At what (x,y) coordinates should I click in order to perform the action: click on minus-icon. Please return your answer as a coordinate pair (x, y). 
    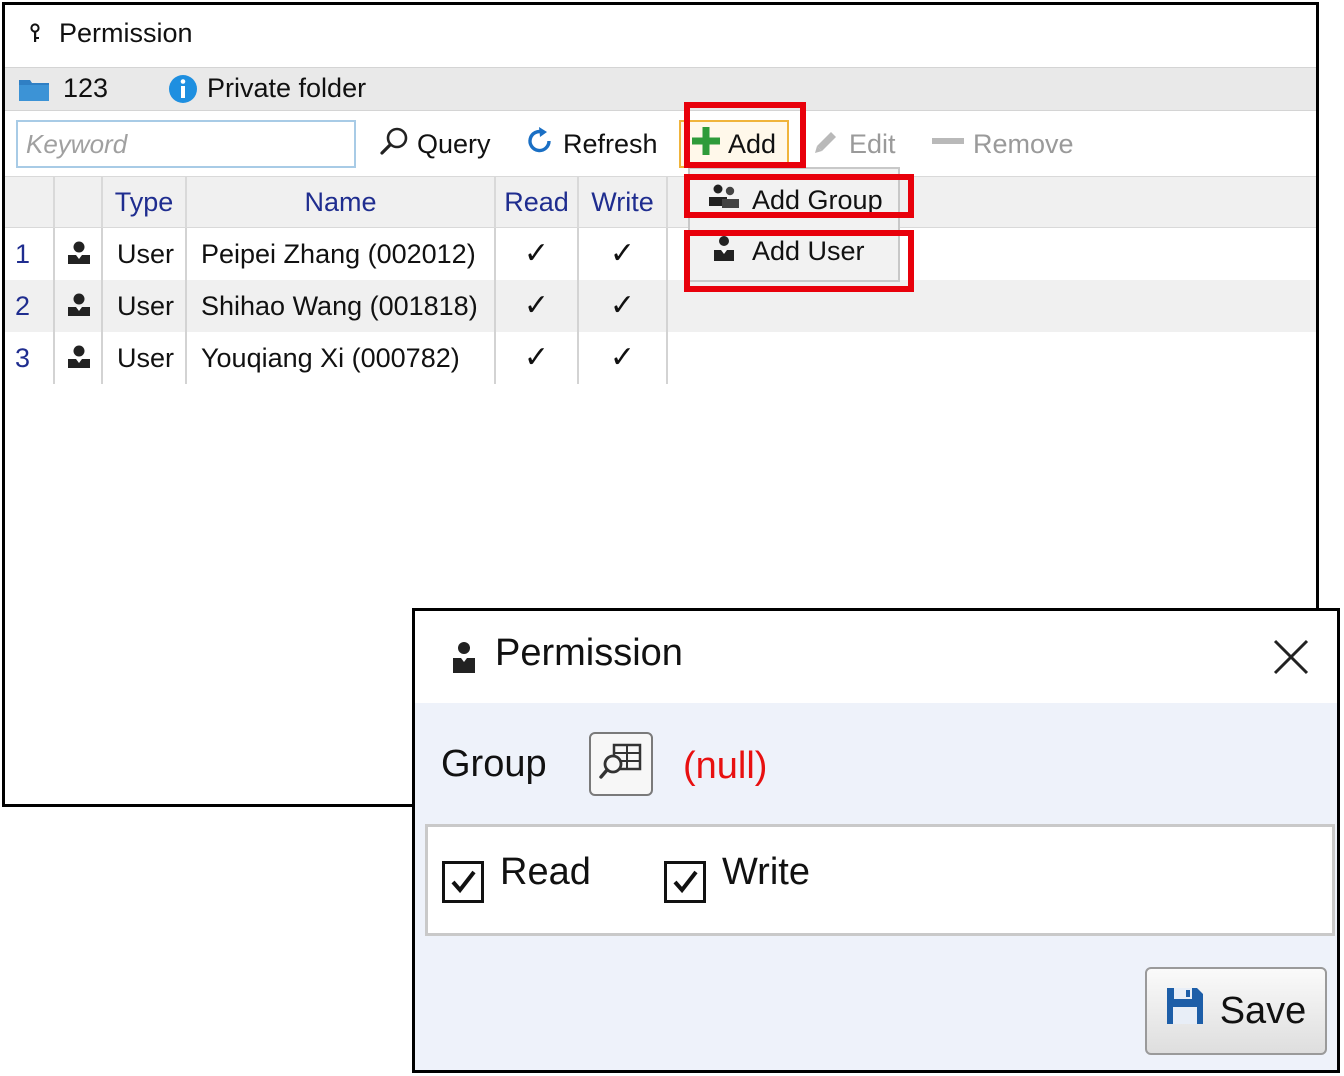
    Looking at the image, I should click on (948, 144).